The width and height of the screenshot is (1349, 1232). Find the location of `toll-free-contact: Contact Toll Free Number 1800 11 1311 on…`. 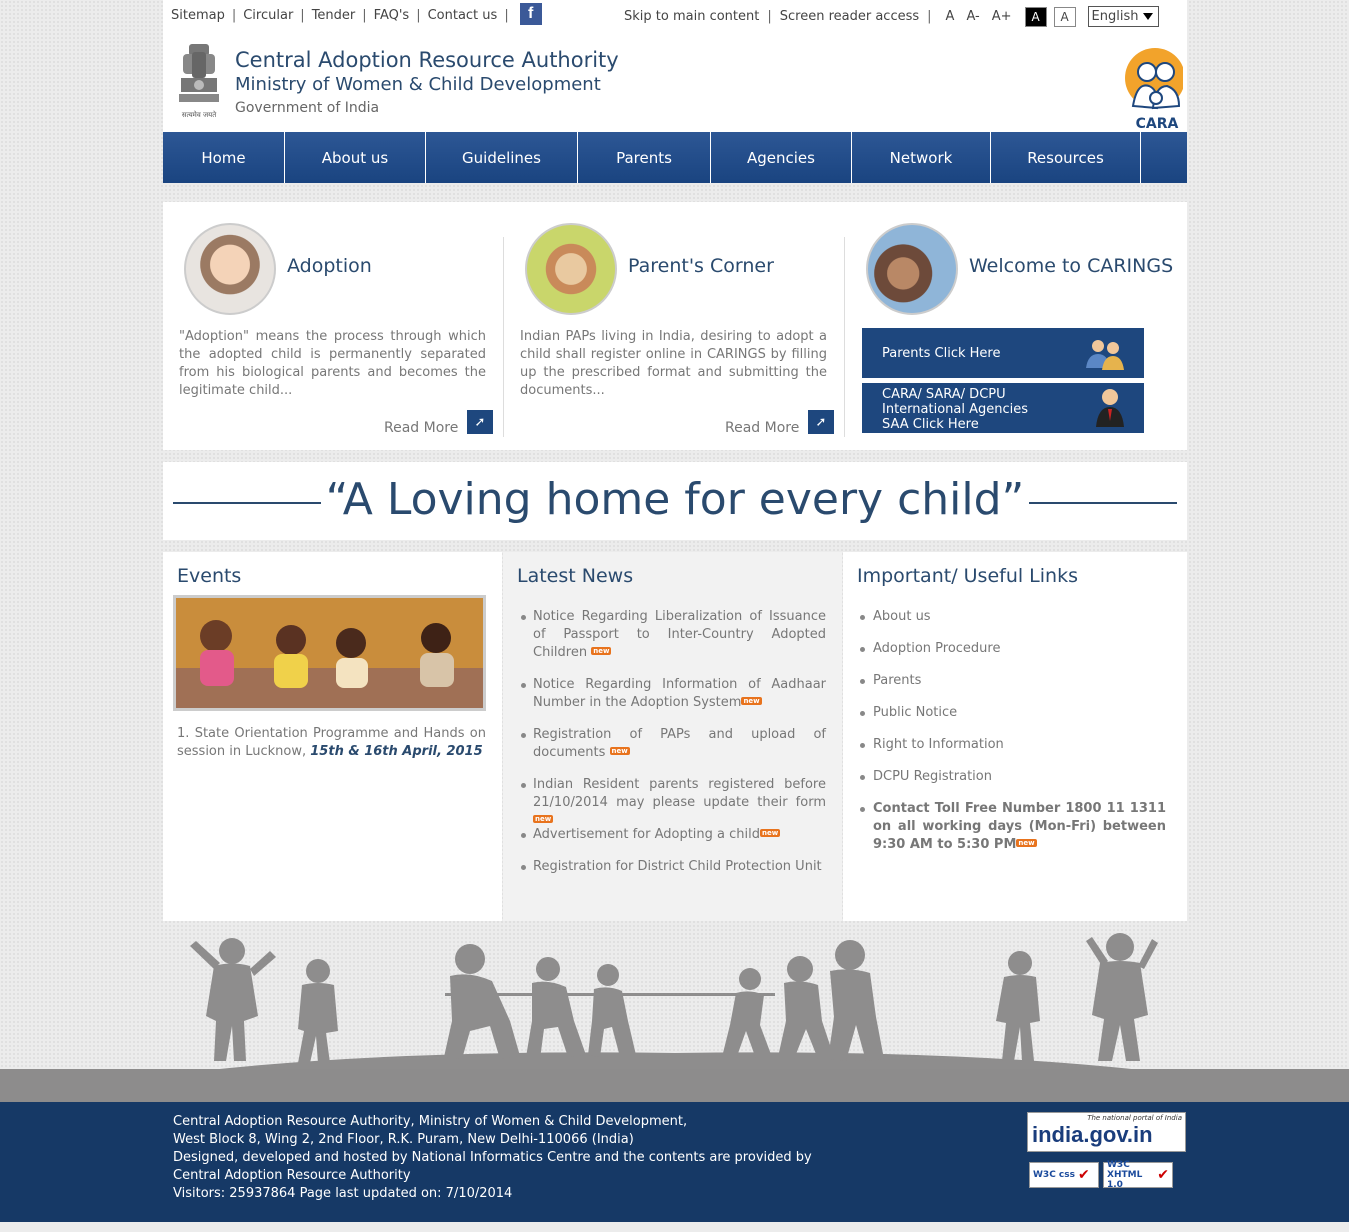

toll-free-contact: Contact Toll Free Number 1800 11 1311 on… is located at coordinates (1011, 827).